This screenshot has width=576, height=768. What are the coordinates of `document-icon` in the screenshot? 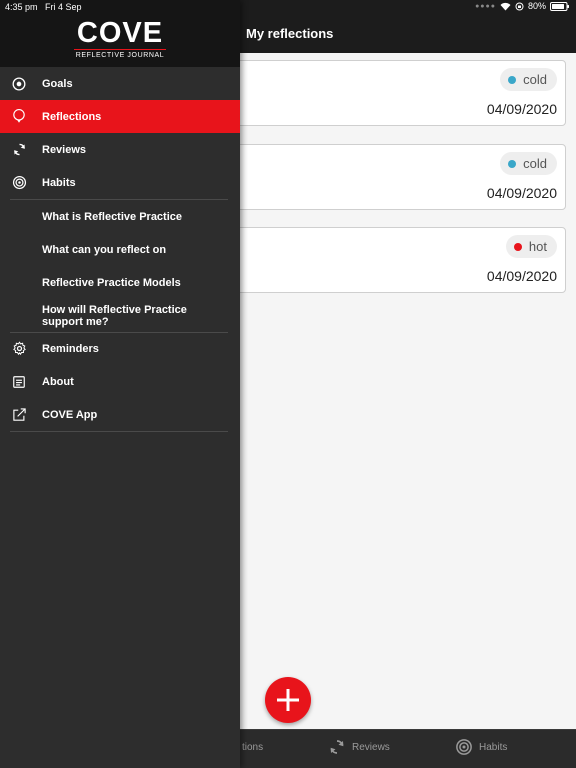 It's located at (19, 382).